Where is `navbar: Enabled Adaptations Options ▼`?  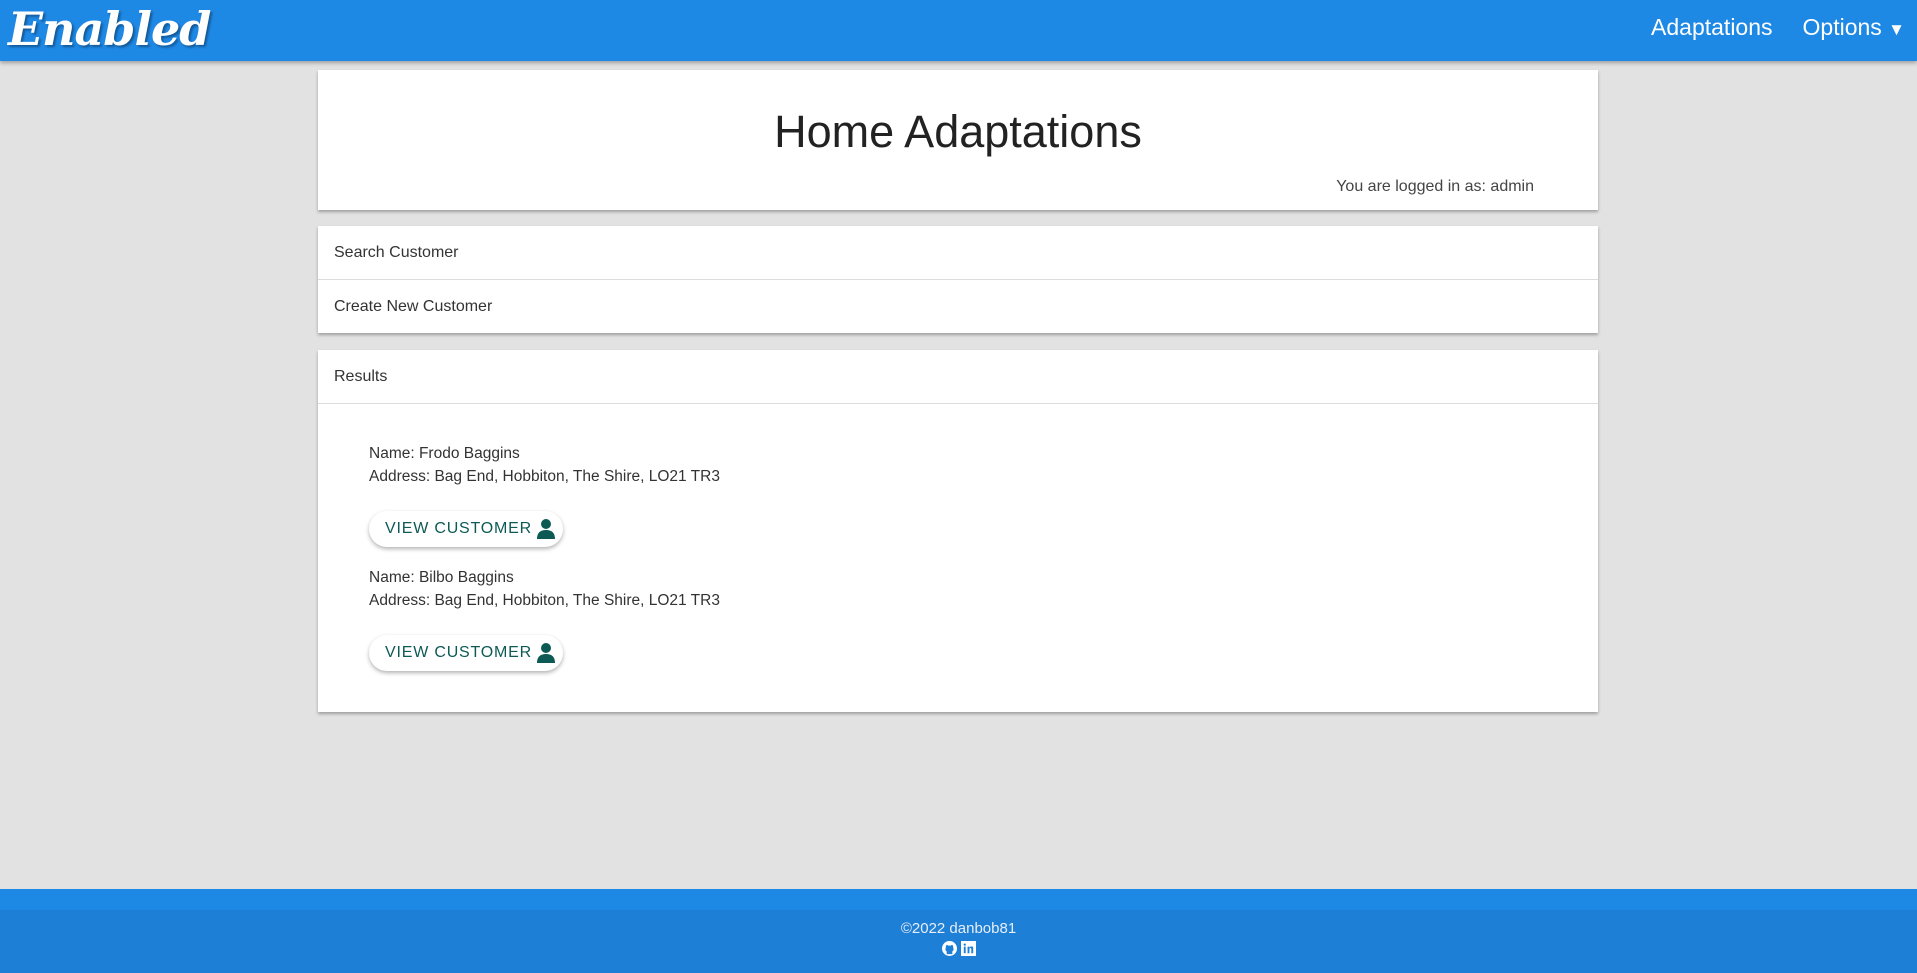 navbar: Enabled Adaptations Options ▼ is located at coordinates (958, 30).